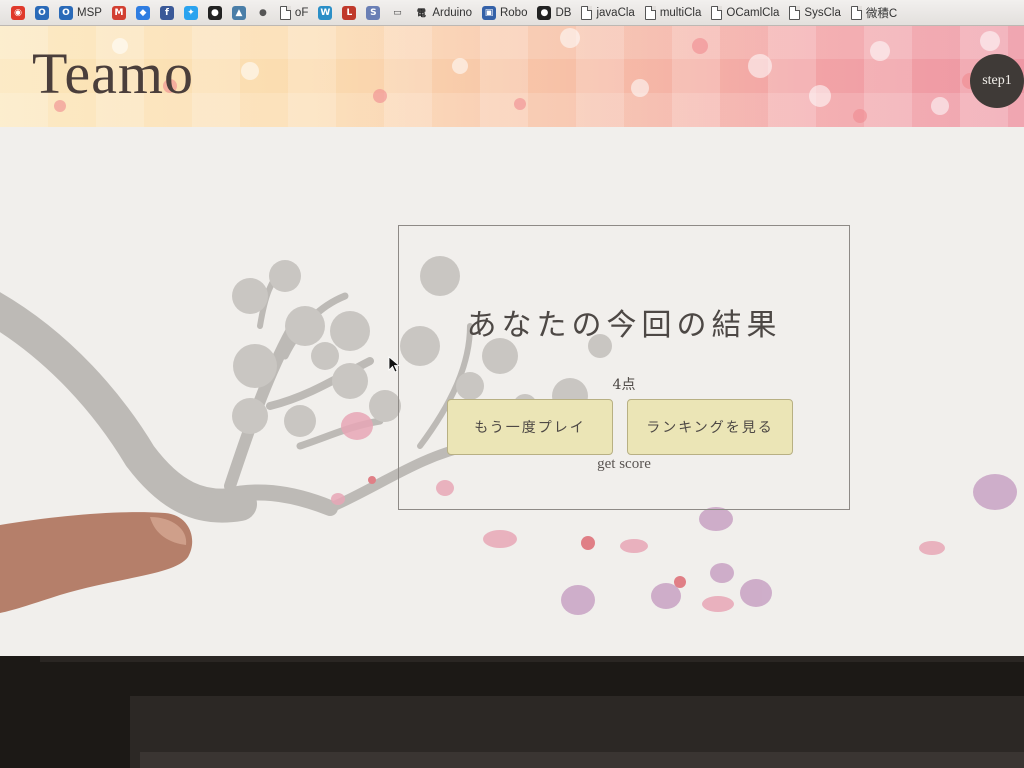 The image size is (1024, 768). Describe the element at coordinates (554, 13) in the screenshot. I see `bookmark-item: ● DB` at that location.